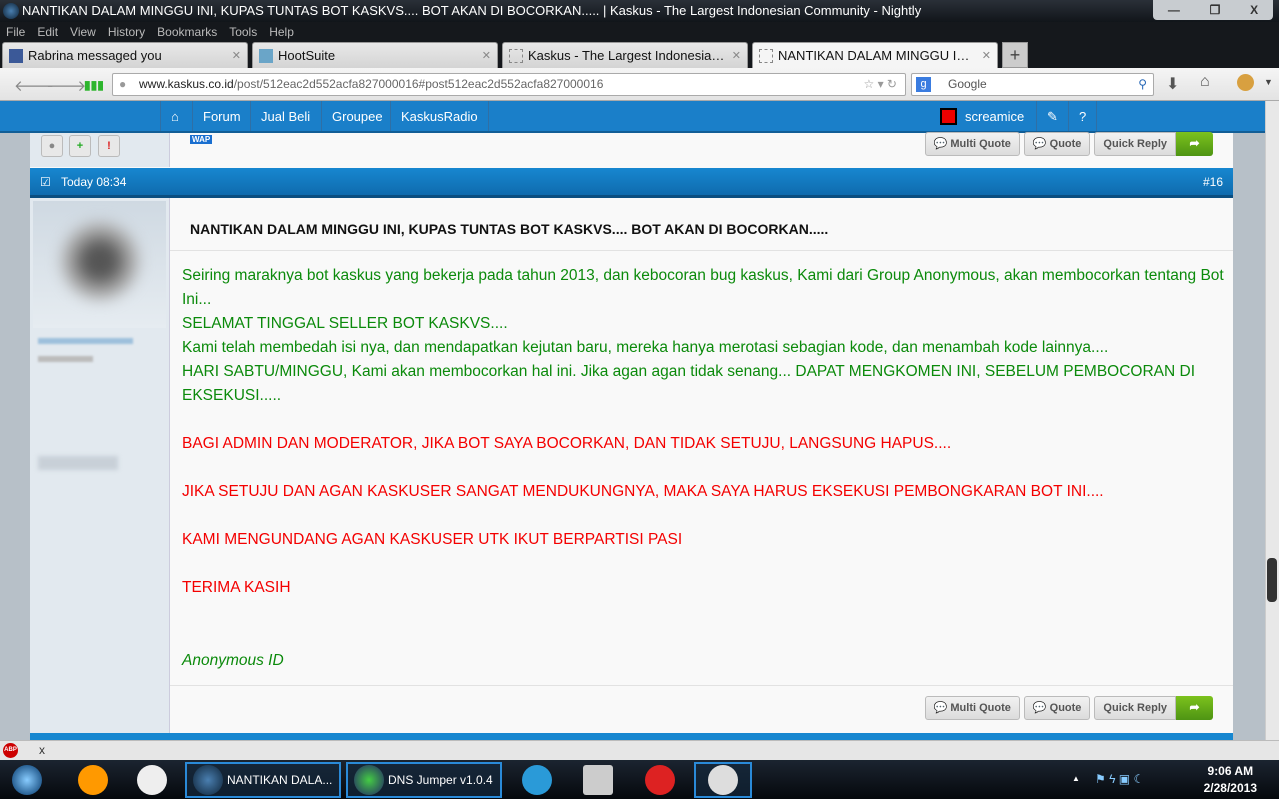 The image size is (1279, 799). I want to click on tray-expand-icon: ▲, so click(1076, 778).